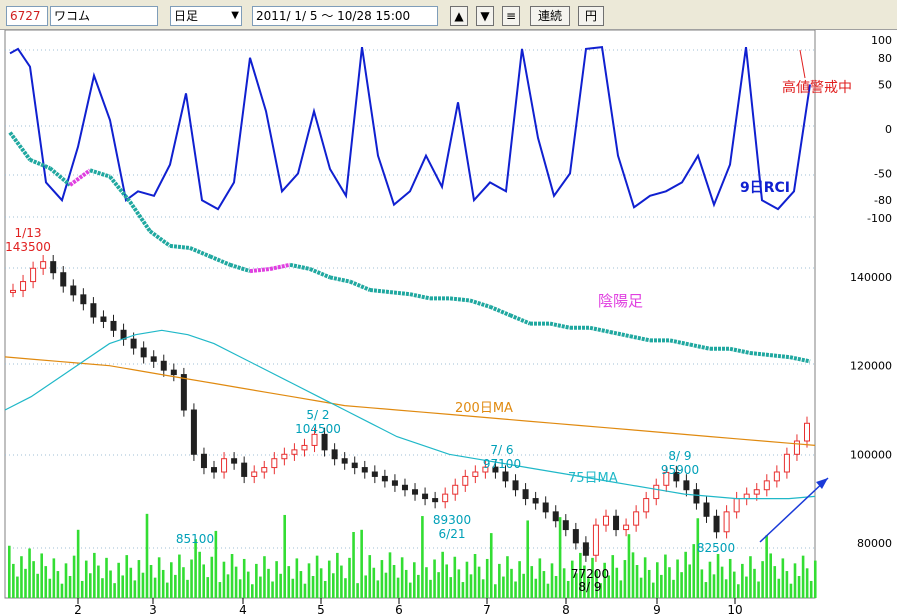 The width and height of the screenshot is (897, 616). I want to click on period-select: 日足 ▼, so click(206, 16).